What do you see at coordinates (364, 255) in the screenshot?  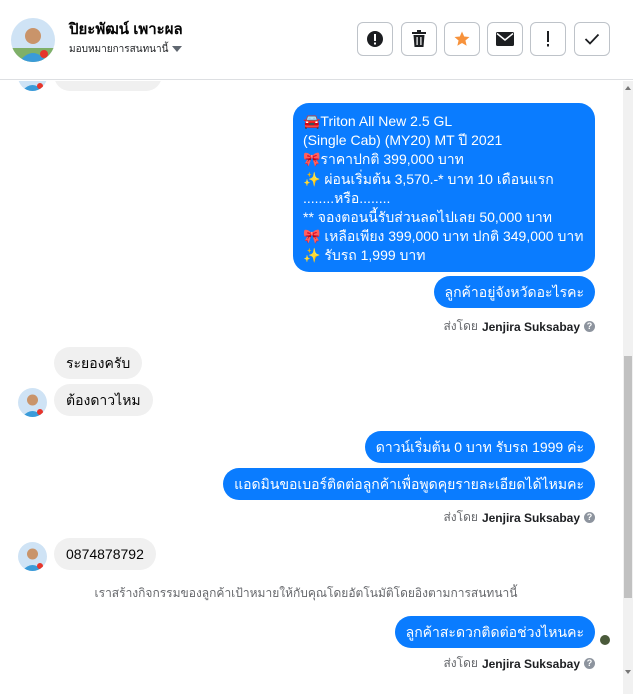 I see `message-line: ✨ รับรถ 1,999 บาท` at bounding box center [364, 255].